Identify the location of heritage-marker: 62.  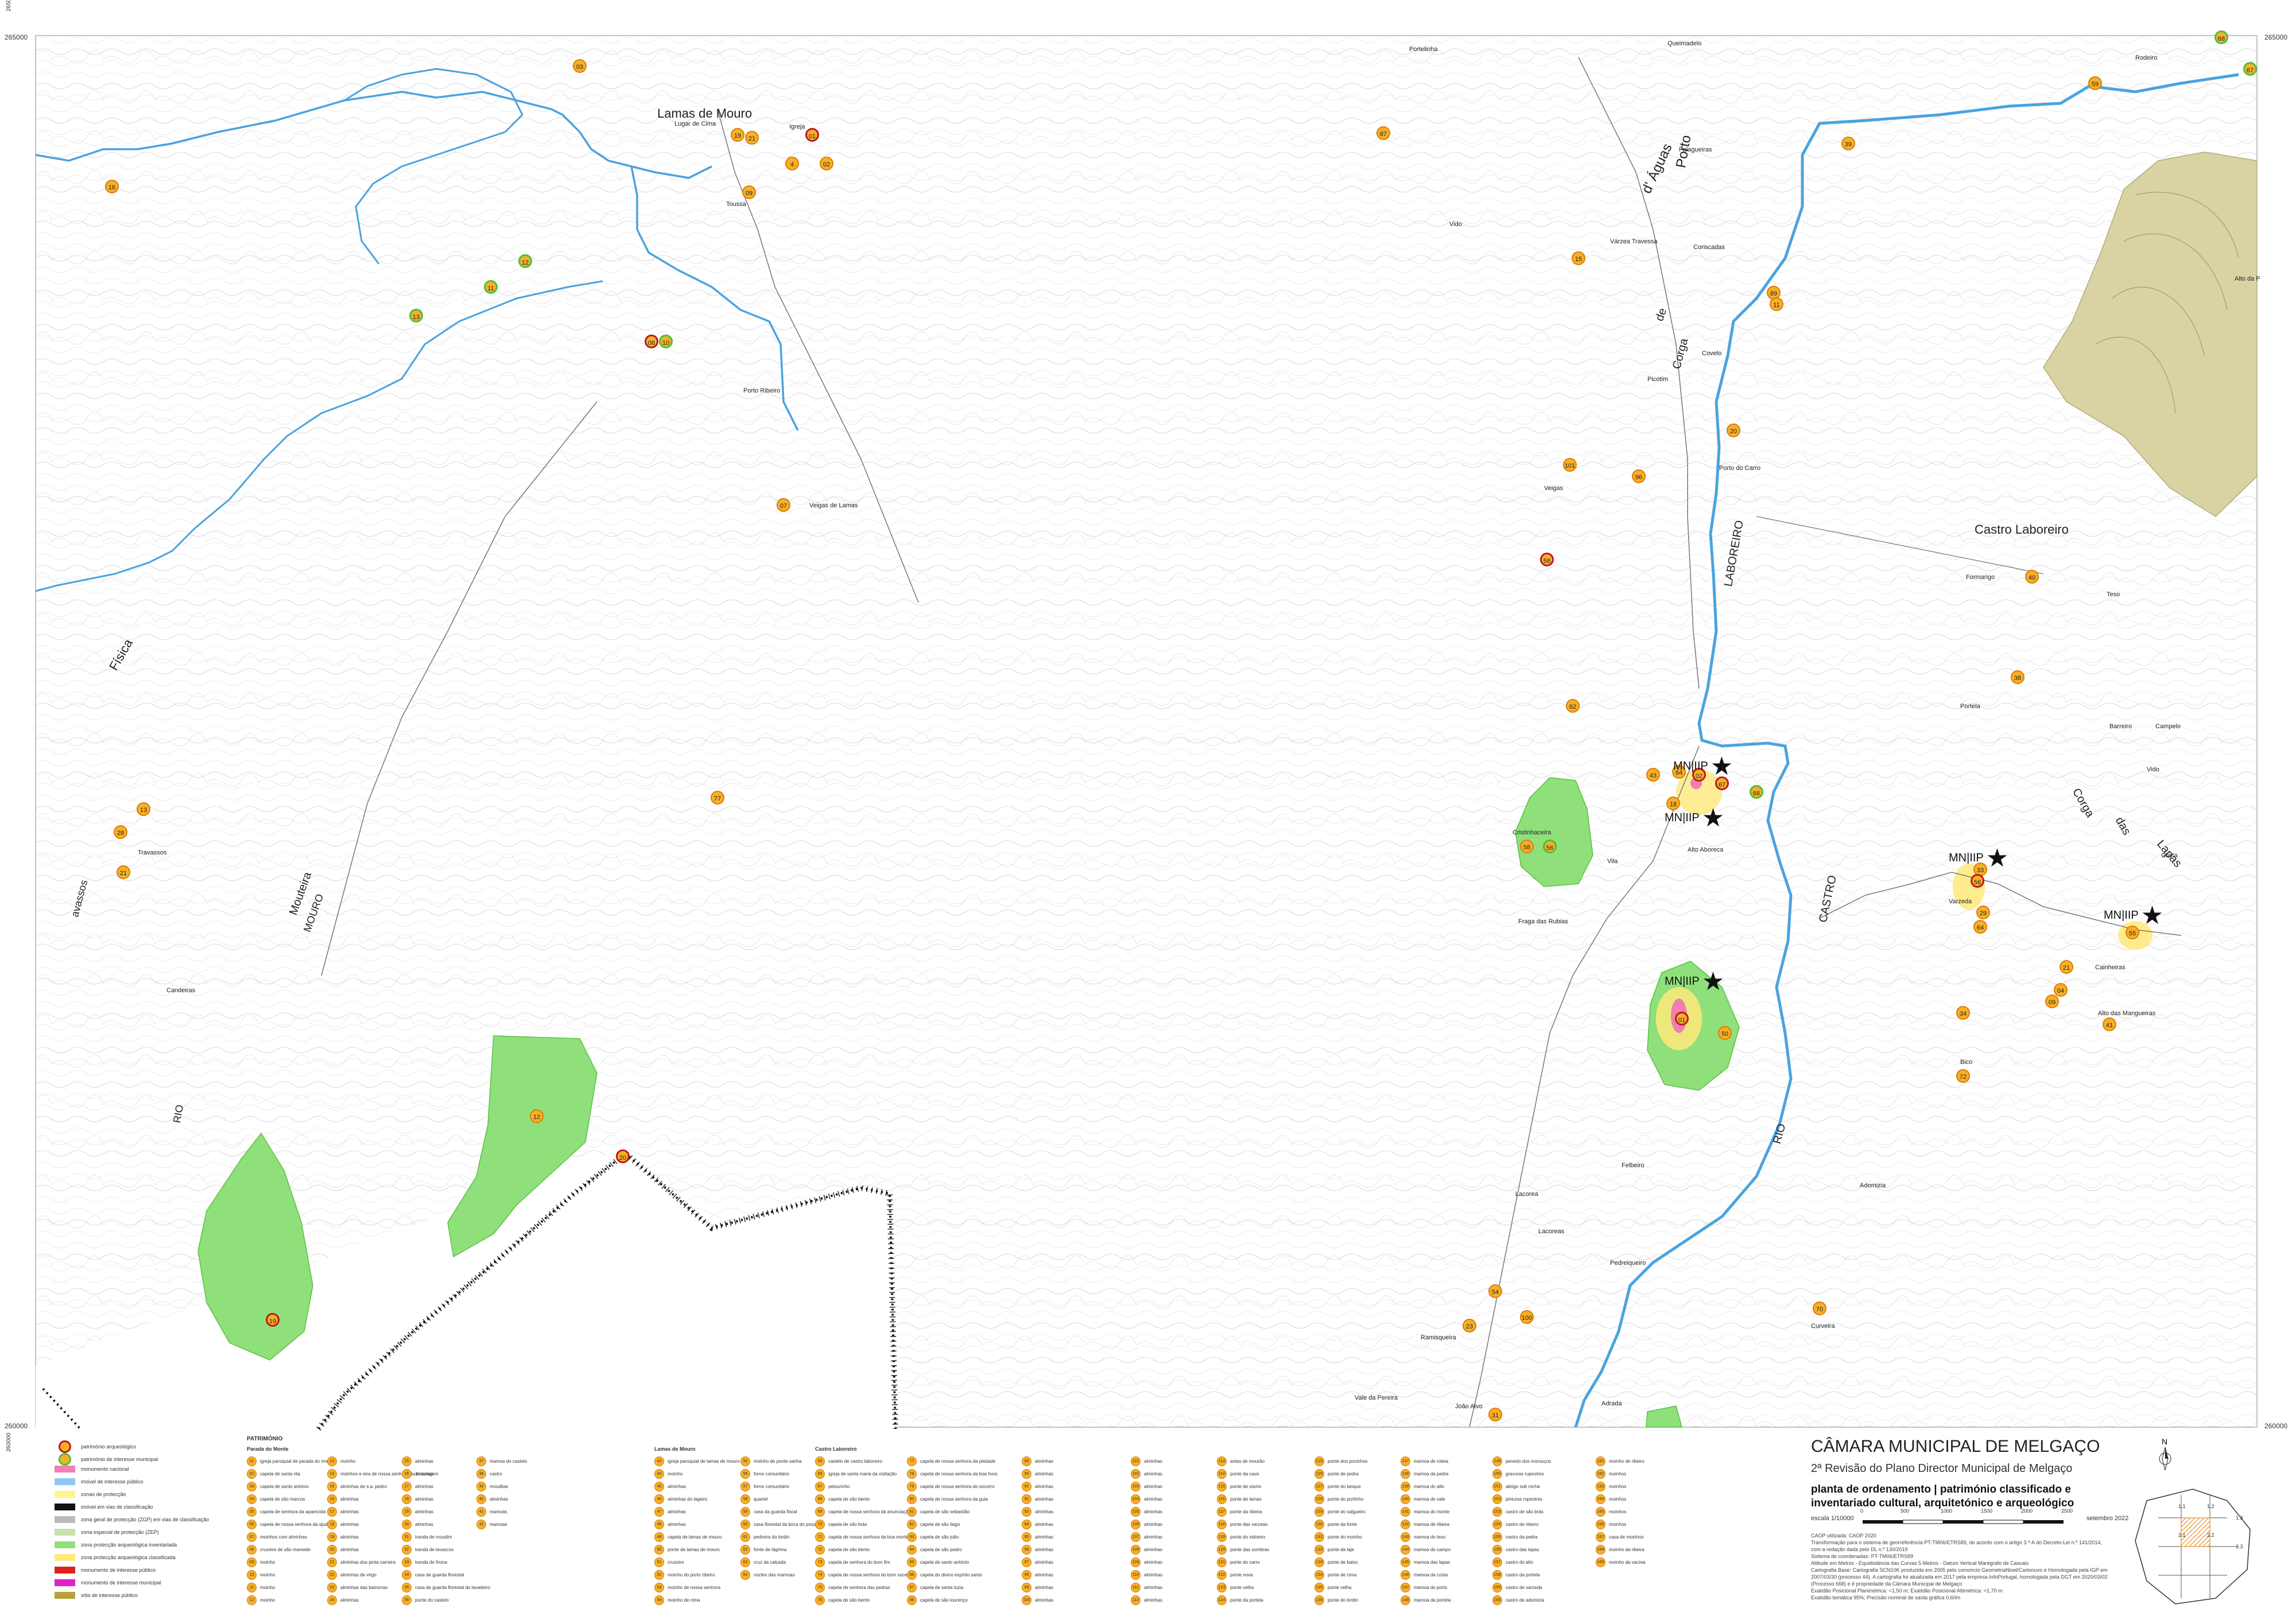
(1573, 706).